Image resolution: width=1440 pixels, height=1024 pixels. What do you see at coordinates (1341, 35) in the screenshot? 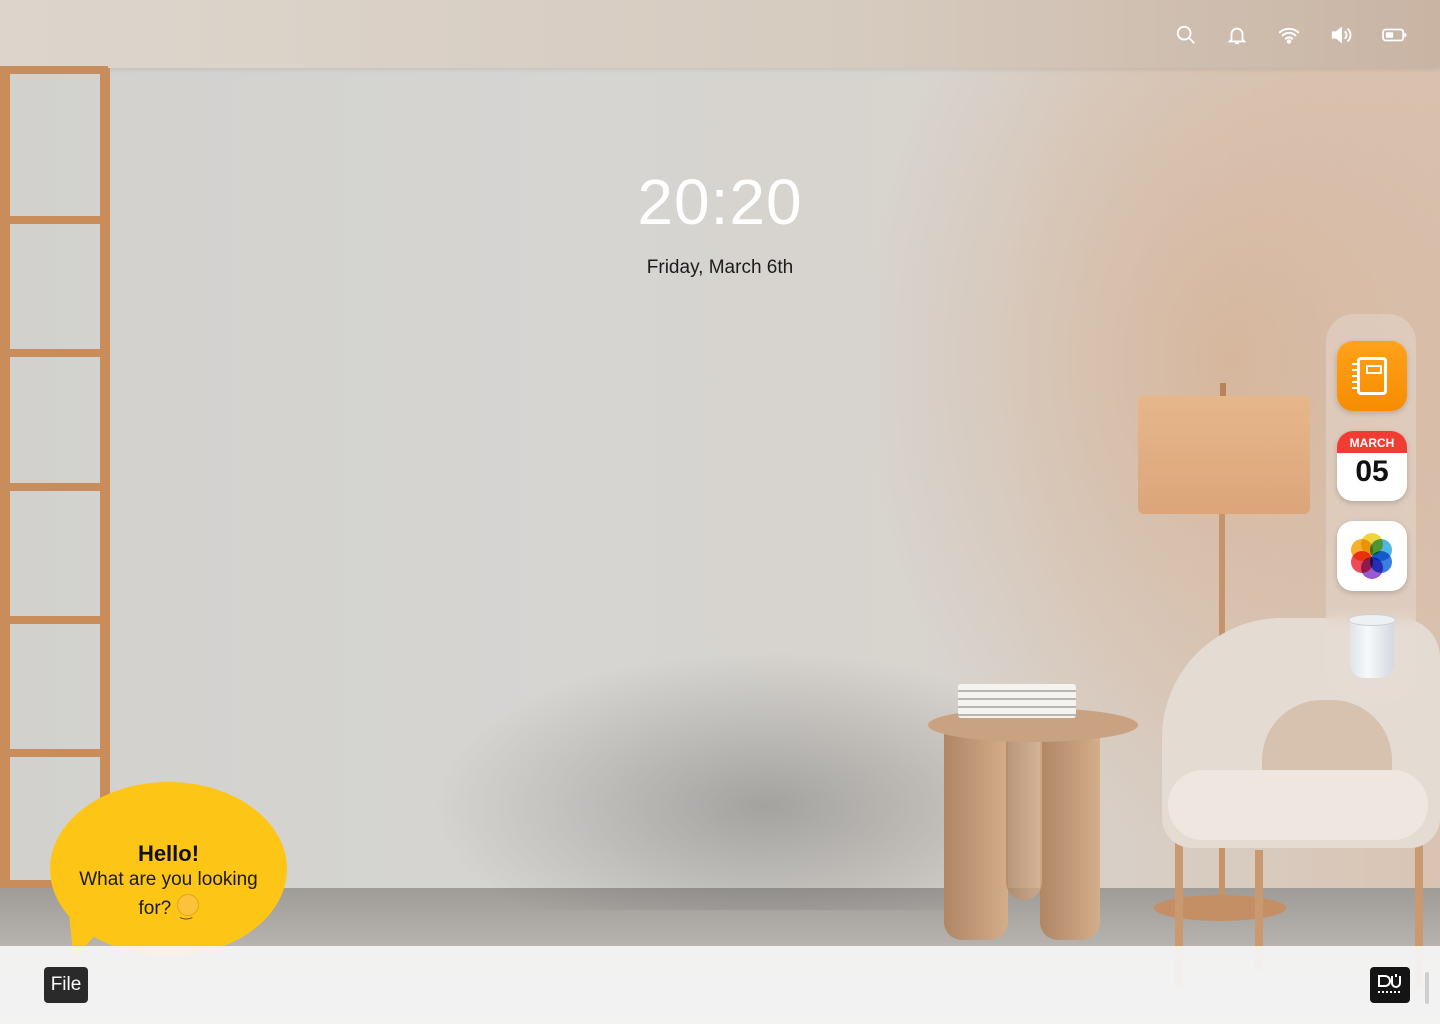
I see `volume-icon` at bounding box center [1341, 35].